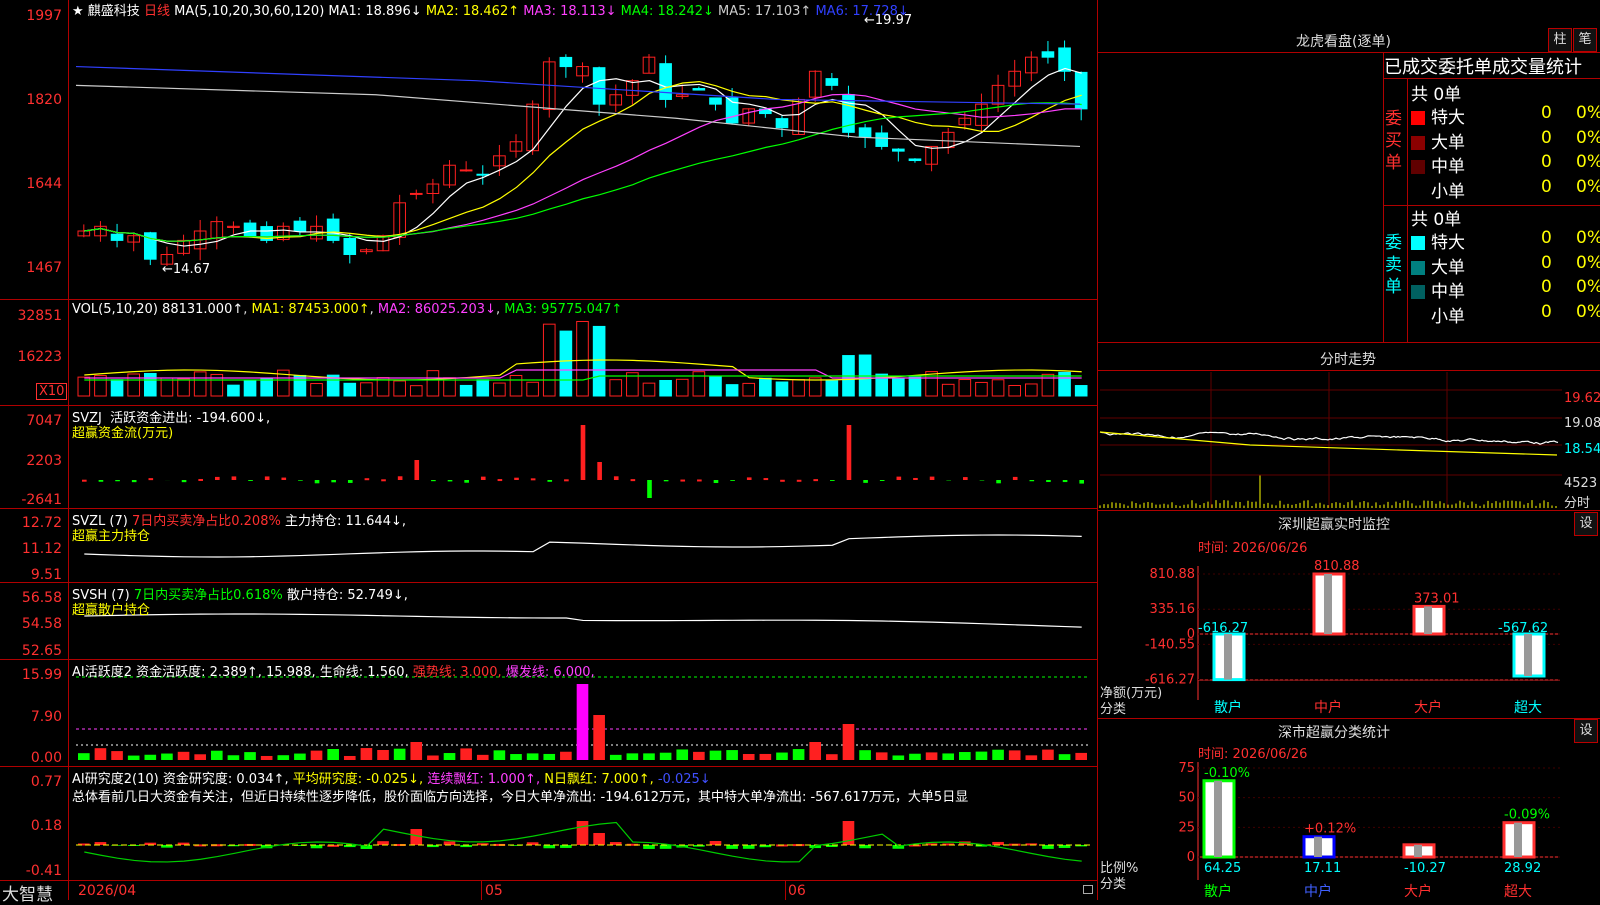 The width and height of the screenshot is (1600, 905). Describe the element at coordinates (598, 779) in the screenshot. I see `ai2-n-red: N日飘红: 7.000↑,` at that location.